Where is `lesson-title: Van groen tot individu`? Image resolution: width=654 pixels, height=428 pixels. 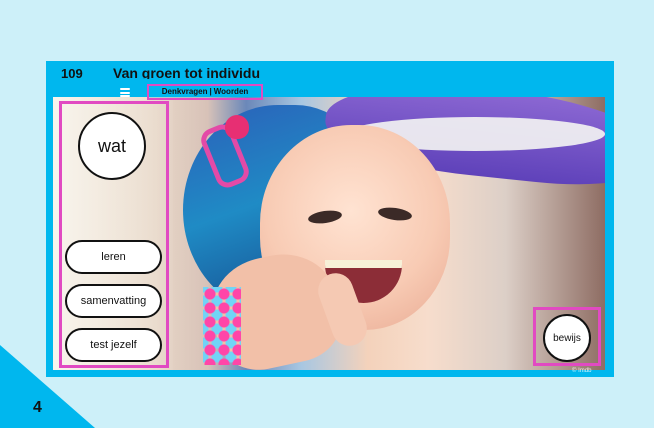
lesson-title: Van groen tot individu is located at coordinates (186, 72).